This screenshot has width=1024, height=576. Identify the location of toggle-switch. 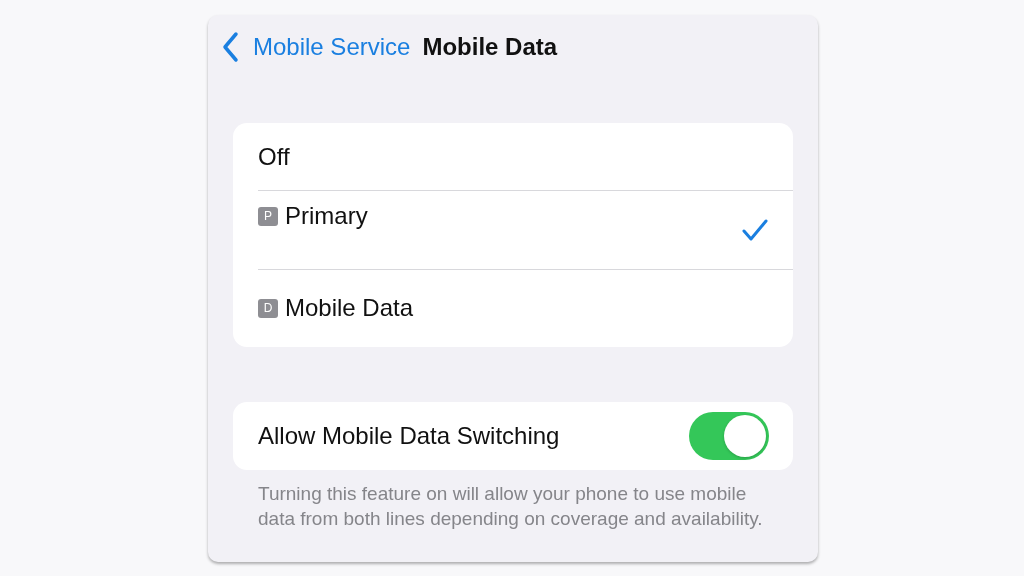
(729, 436).